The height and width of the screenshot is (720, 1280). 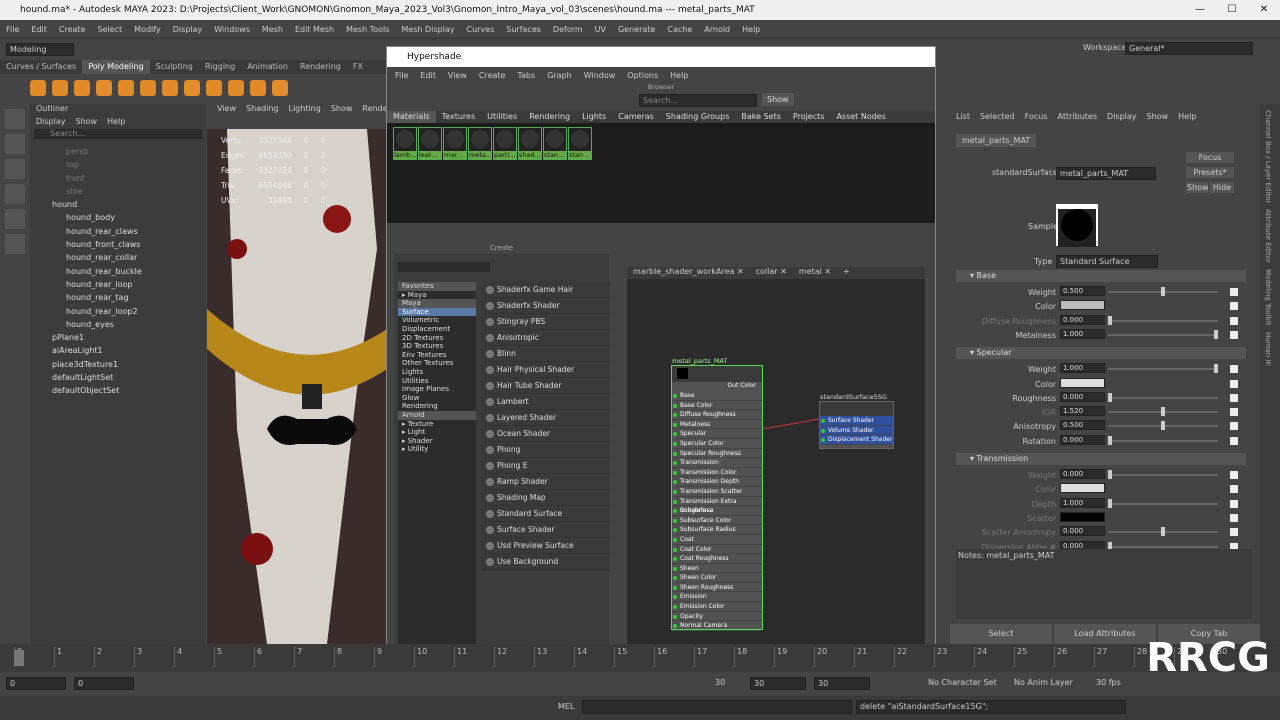 I want to click on shader-item: Use Background, so click(x=546, y=562).